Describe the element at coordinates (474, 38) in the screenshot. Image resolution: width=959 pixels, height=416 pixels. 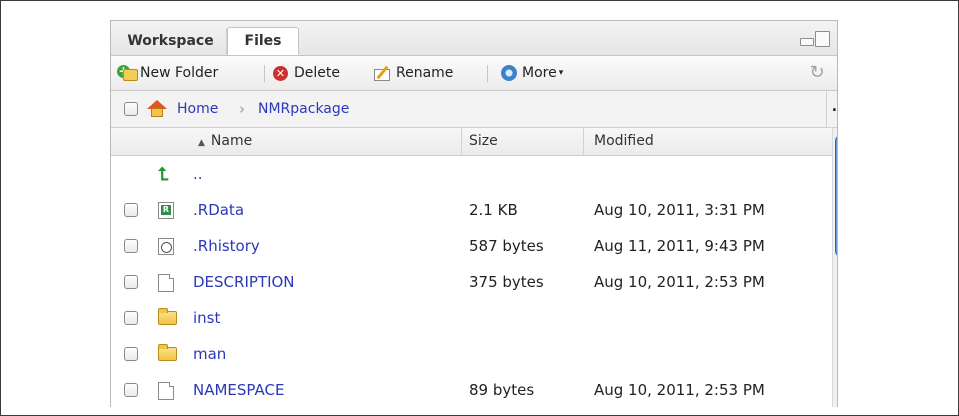
I see `tab-strip: Workspace Files` at that location.